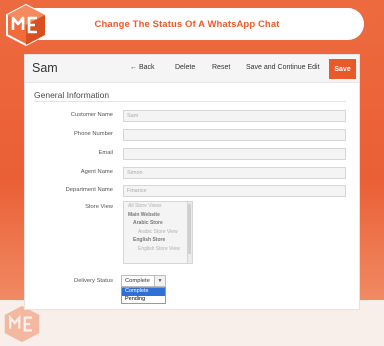 This screenshot has height=346, width=384. Describe the element at coordinates (283, 67) in the screenshot. I see `save-and-continue-button: Save and Continue Edit` at that location.